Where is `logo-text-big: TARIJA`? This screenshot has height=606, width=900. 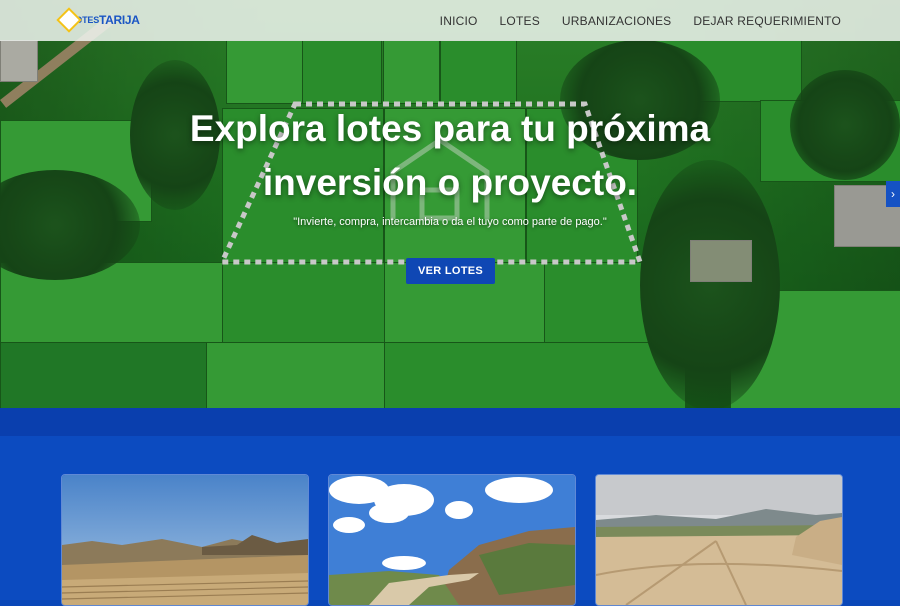
logo-text-big: TARIJA is located at coordinates (119, 20).